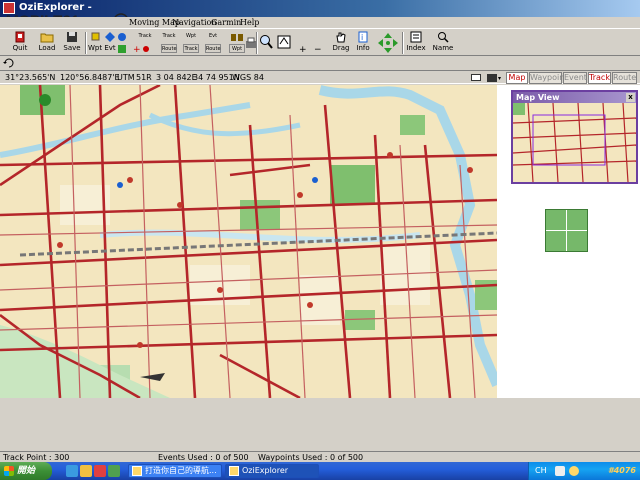 This screenshot has width=640, height=480. Describe the element at coordinates (47, 43) in the screenshot. I see `load-button: Load` at that location.